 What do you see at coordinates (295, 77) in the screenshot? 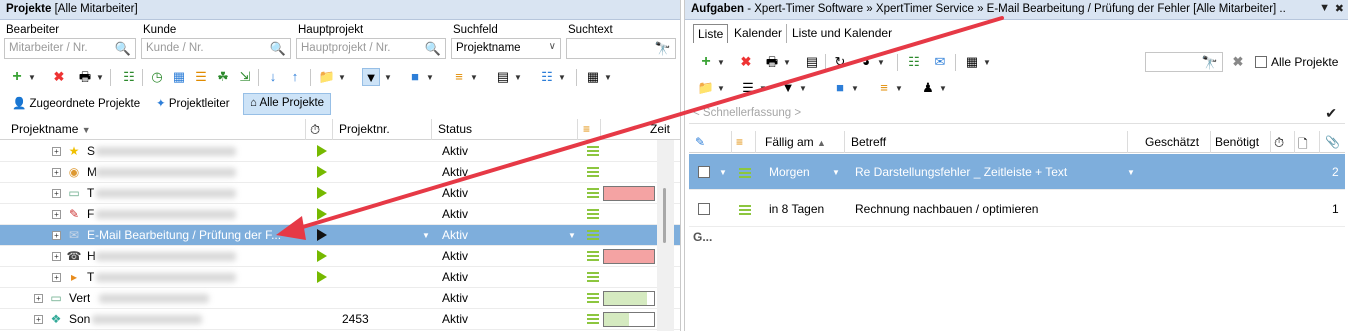
I see `sort-up-icon: ↑` at bounding box center [295, 77].